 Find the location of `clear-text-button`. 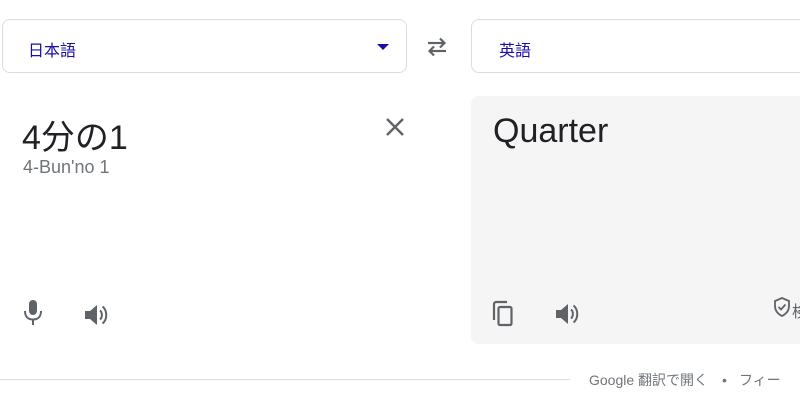

clear-text-button is located at coordinates (395, 127).